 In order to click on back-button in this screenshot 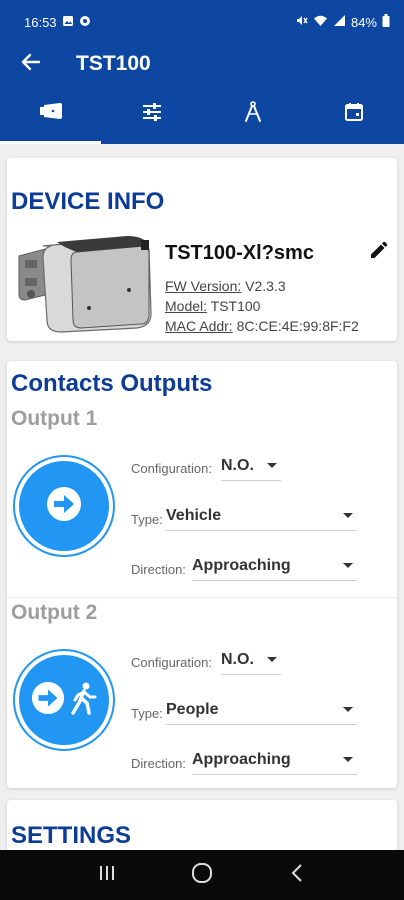, I will do `click(31, 64)`.